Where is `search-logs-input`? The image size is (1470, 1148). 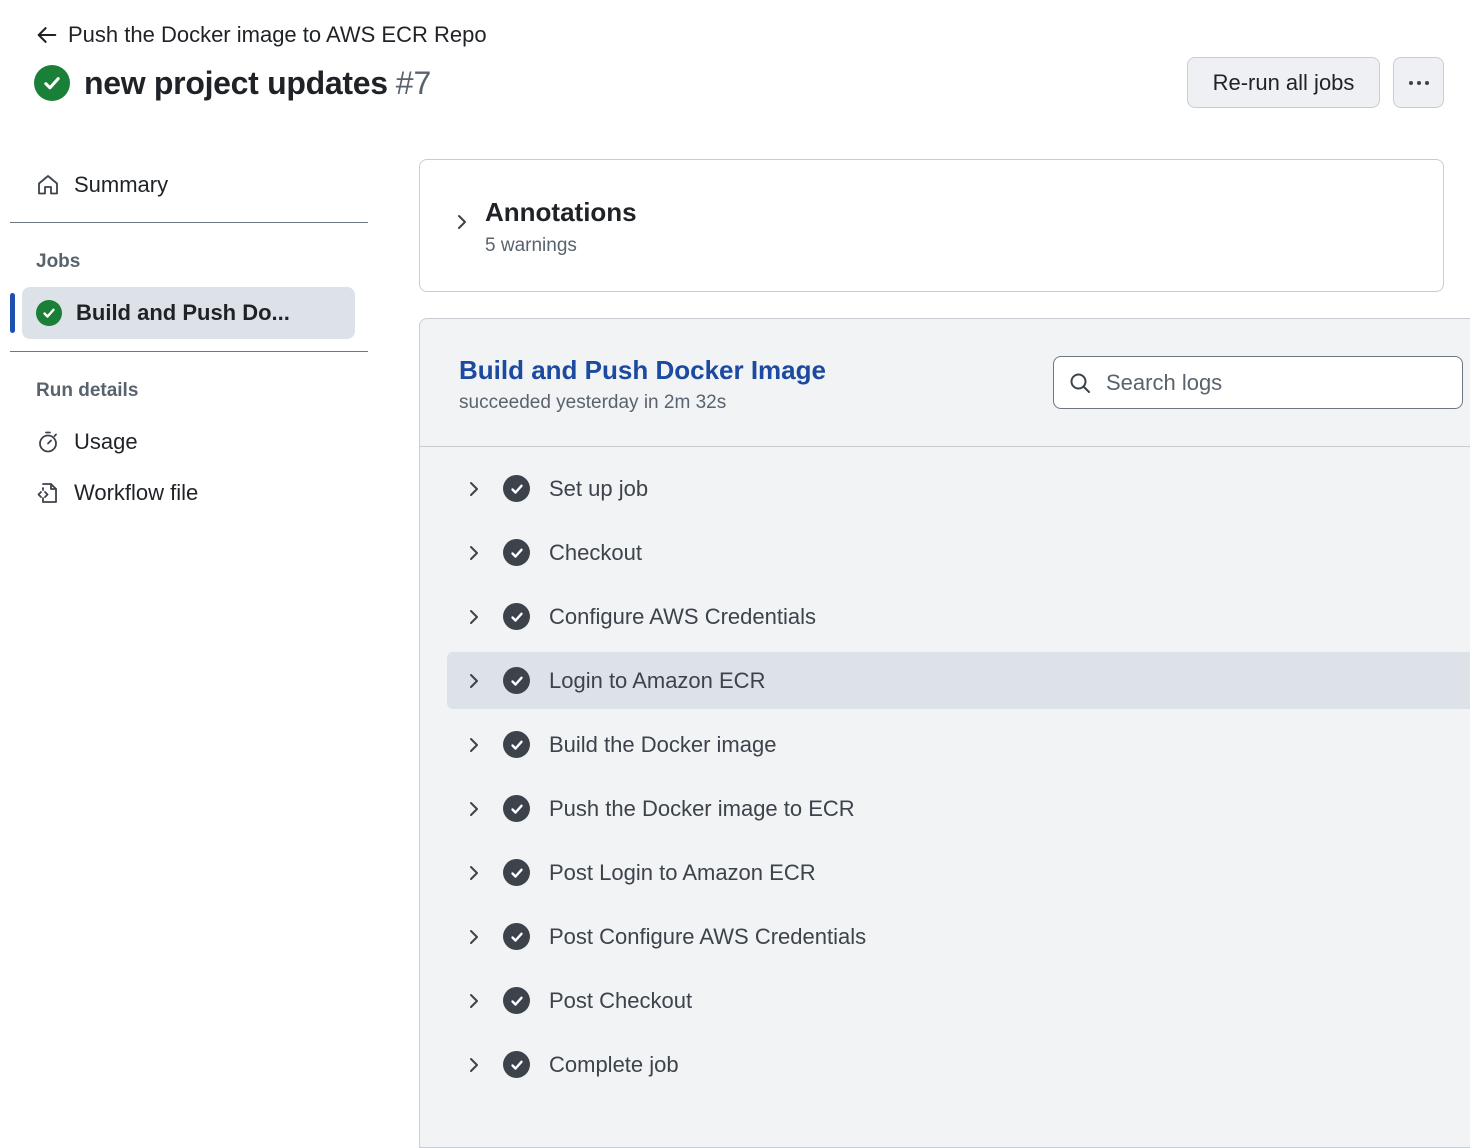
search-logs-input is located at coordinates (1264, 382).